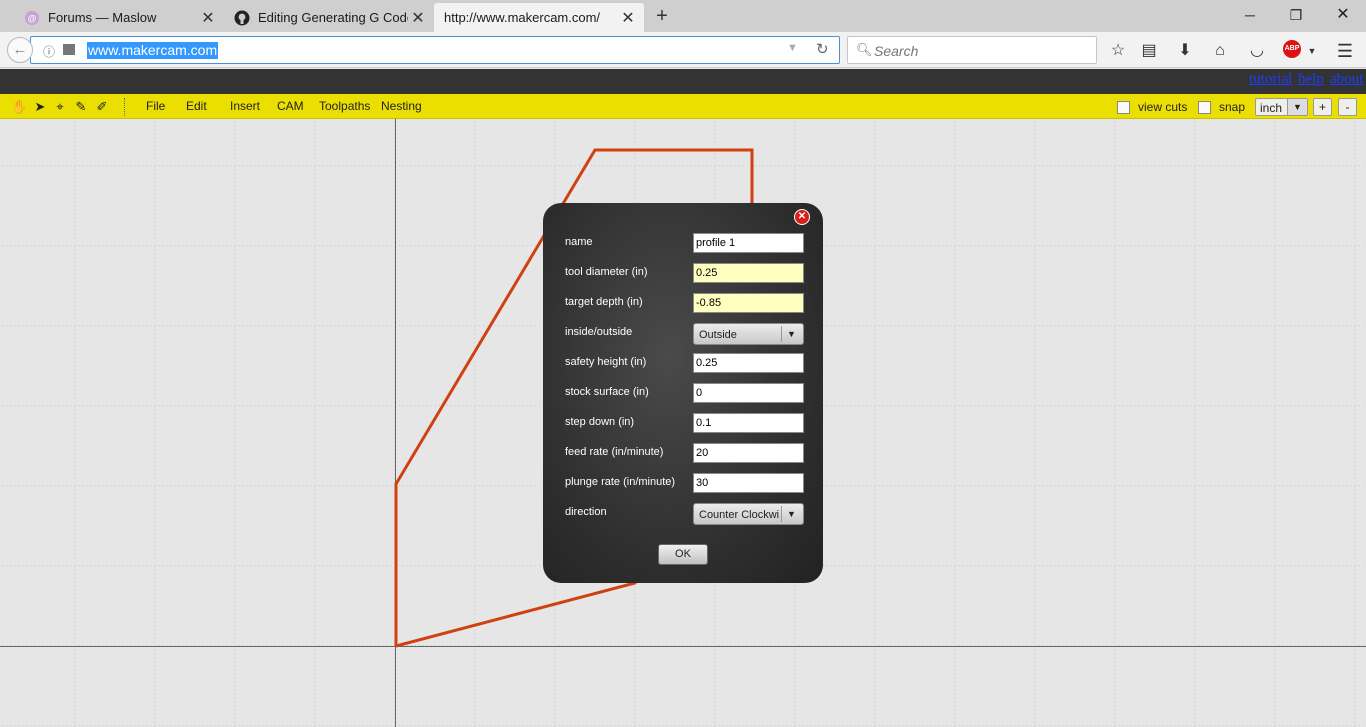  I want to click on maslow-forum-icon: @, so click(32, 18).